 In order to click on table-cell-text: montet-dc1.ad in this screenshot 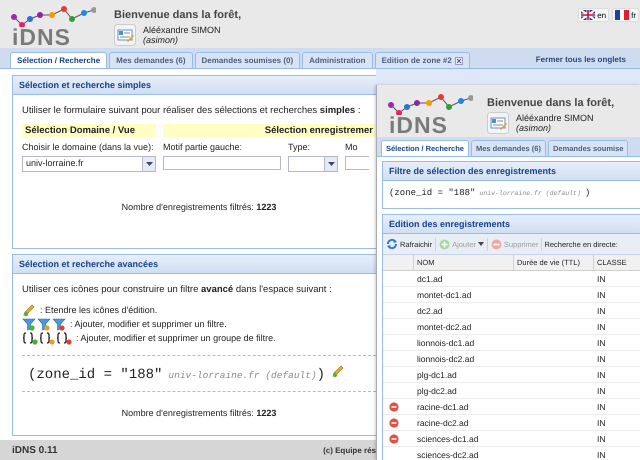, I will do `click(444, 295)`.